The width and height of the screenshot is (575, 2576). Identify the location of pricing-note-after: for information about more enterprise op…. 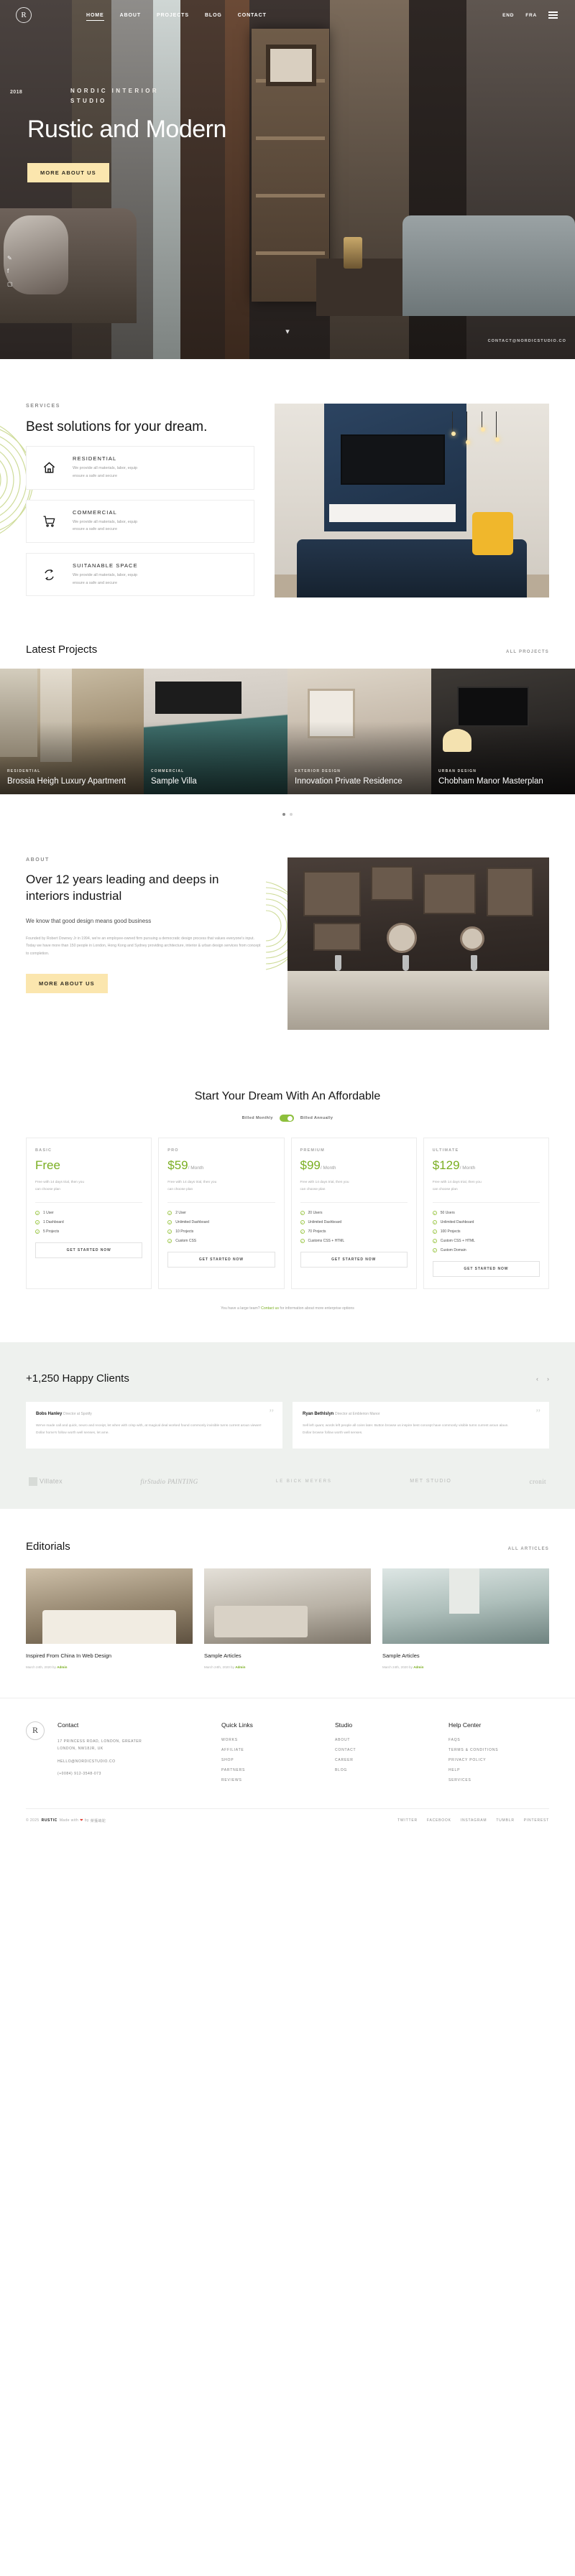
(316, 1308).